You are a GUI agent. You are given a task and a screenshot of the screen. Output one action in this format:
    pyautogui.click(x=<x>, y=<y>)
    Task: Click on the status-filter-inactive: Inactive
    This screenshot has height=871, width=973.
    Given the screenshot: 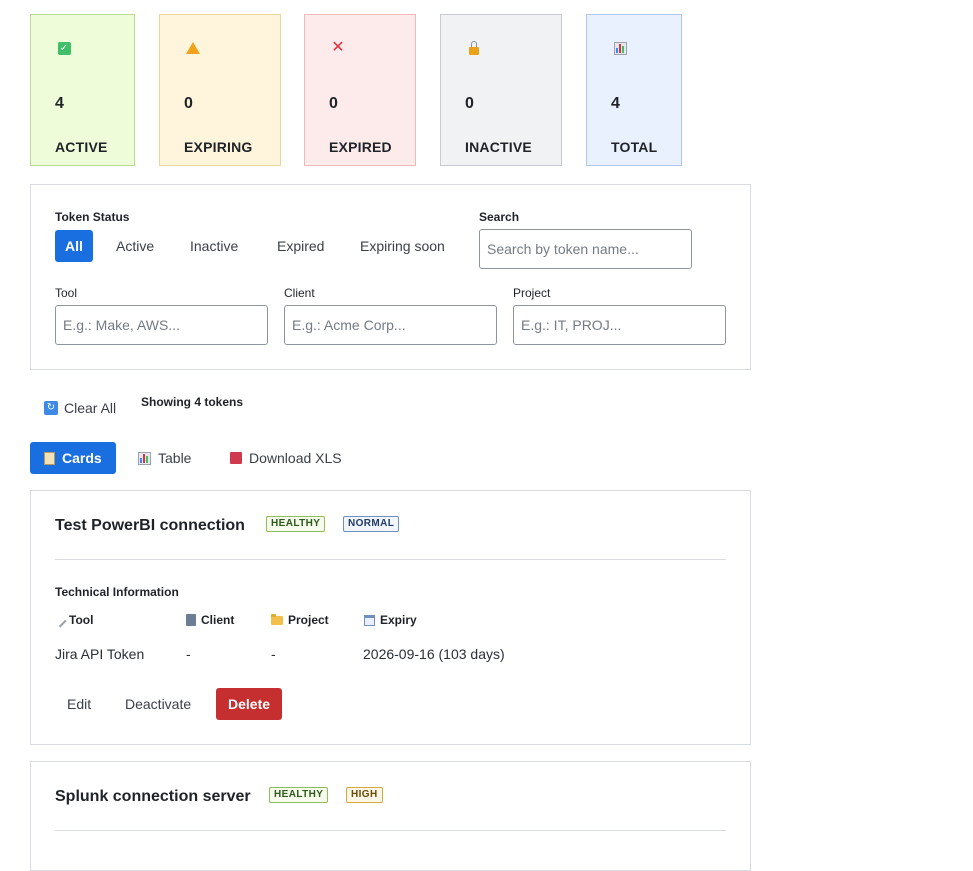 What is the action you would take?
    pyautogui.click(x=214, y=246)
    